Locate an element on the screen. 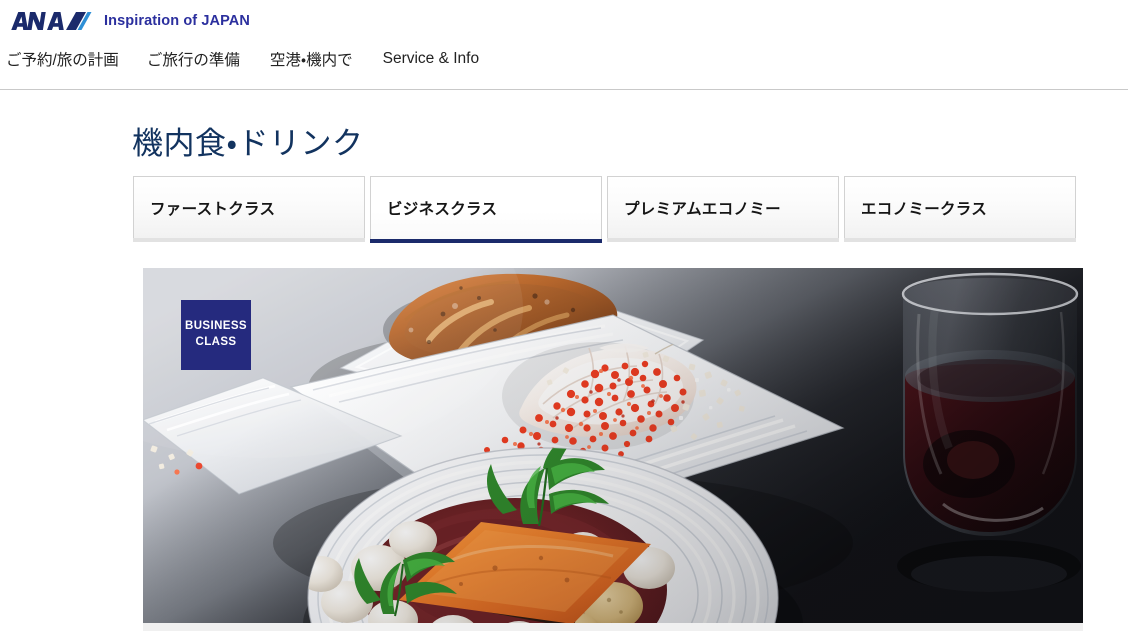 The image size is (1128, 631). page-title: 機内食・ドリンク is located at coordinates (248, 143).